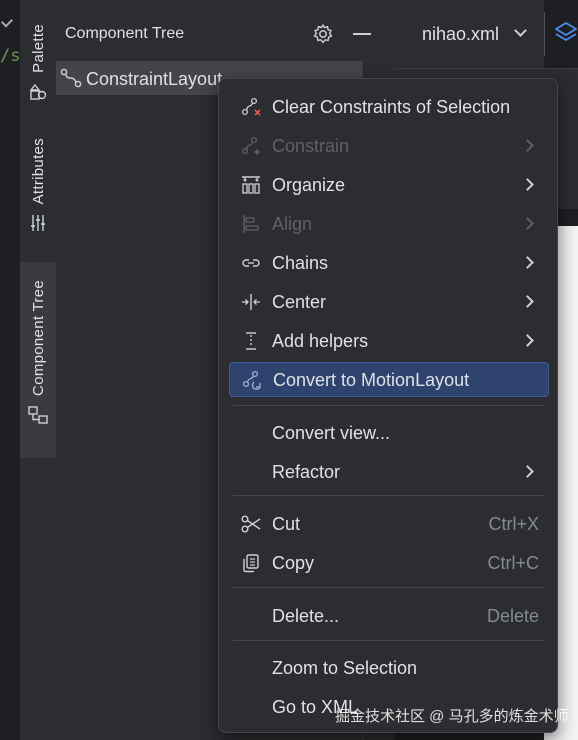 This screenshot has width=578, height=740. What do you see at coordinates (251, 524) in the screenshot?
I see `scissors-icon` at bounding box center [251, 524].